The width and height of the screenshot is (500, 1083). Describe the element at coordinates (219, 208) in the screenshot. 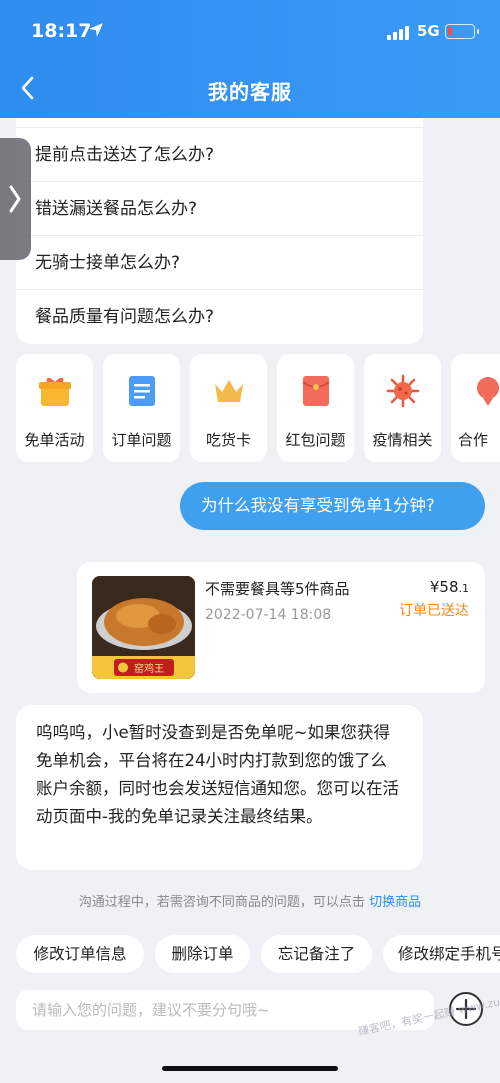

I see `faq-item: 错送漏送餐品怎么办?` at that location.